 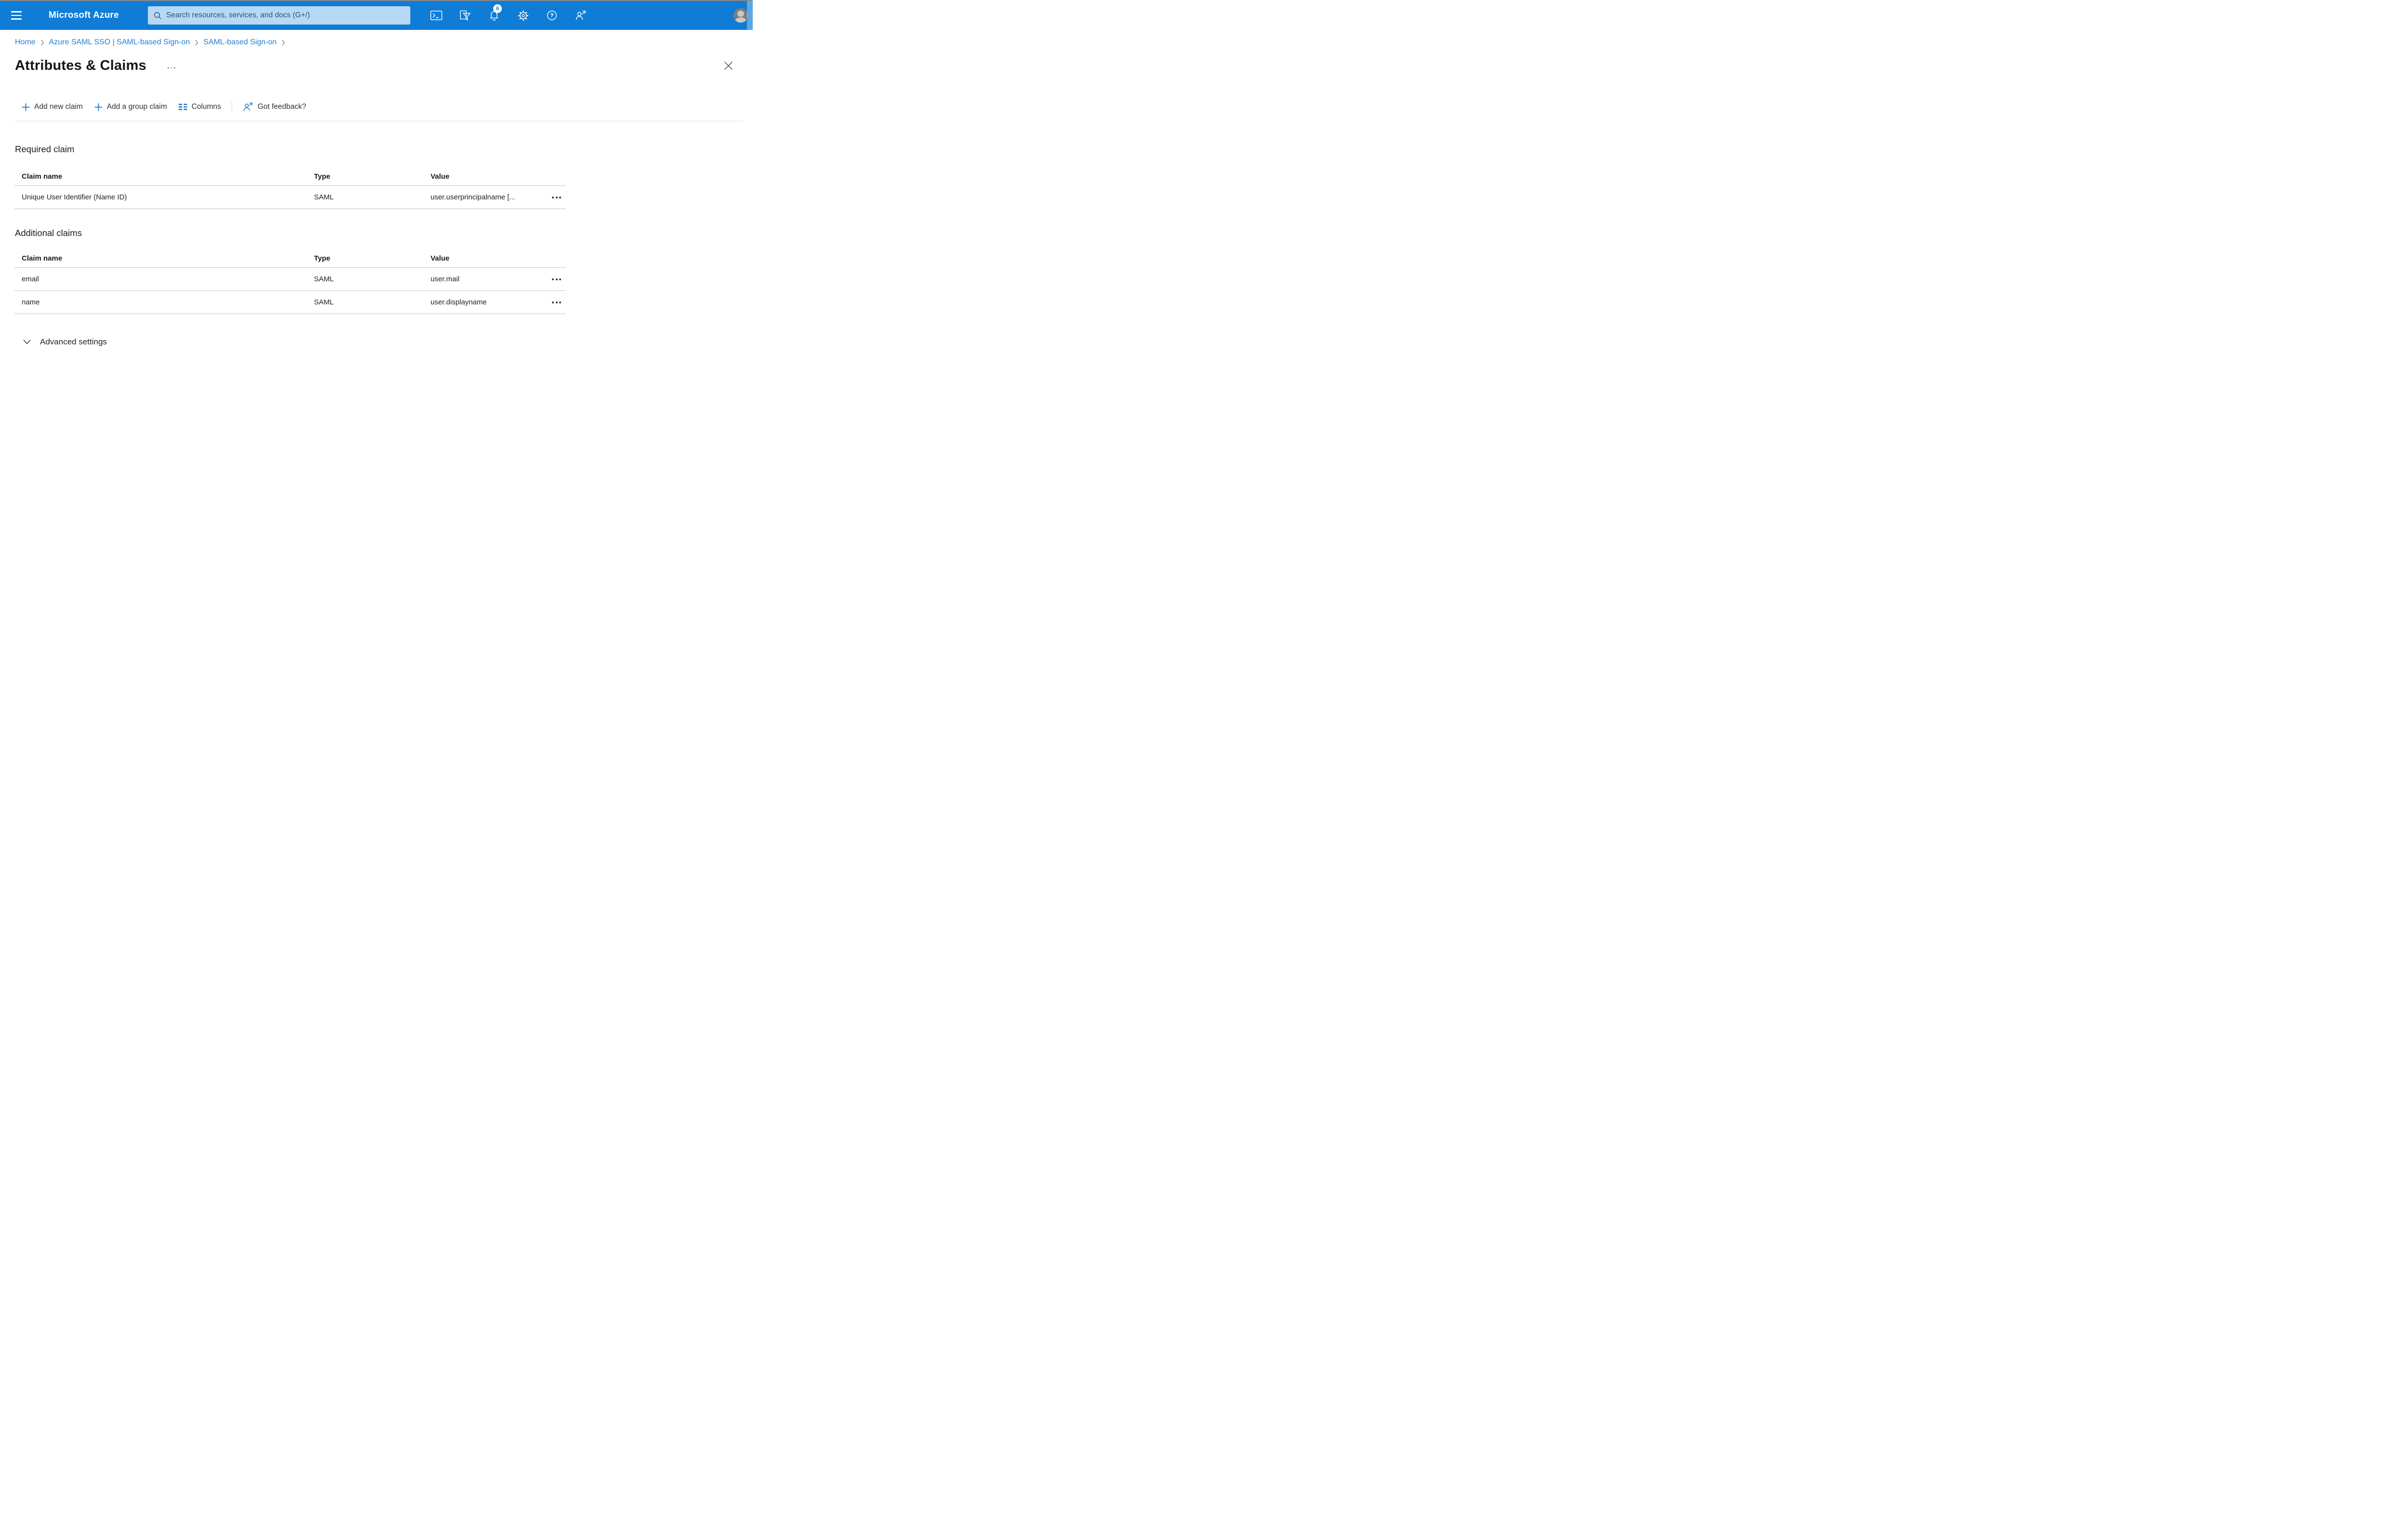 I want to click on global-search, so click(x=279, y=15).